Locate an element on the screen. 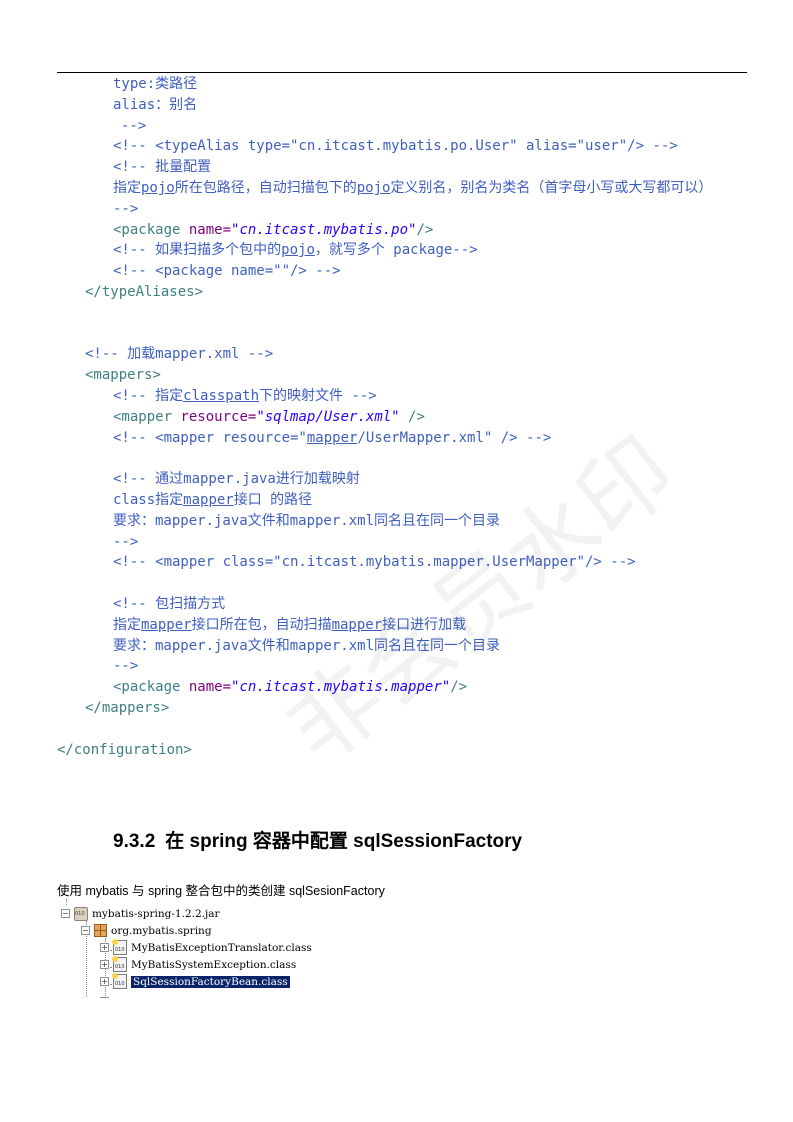 This screenshot has width=793, height=1122. comment-text: 下的映射文件 --> is located at coordinates (318, 395).